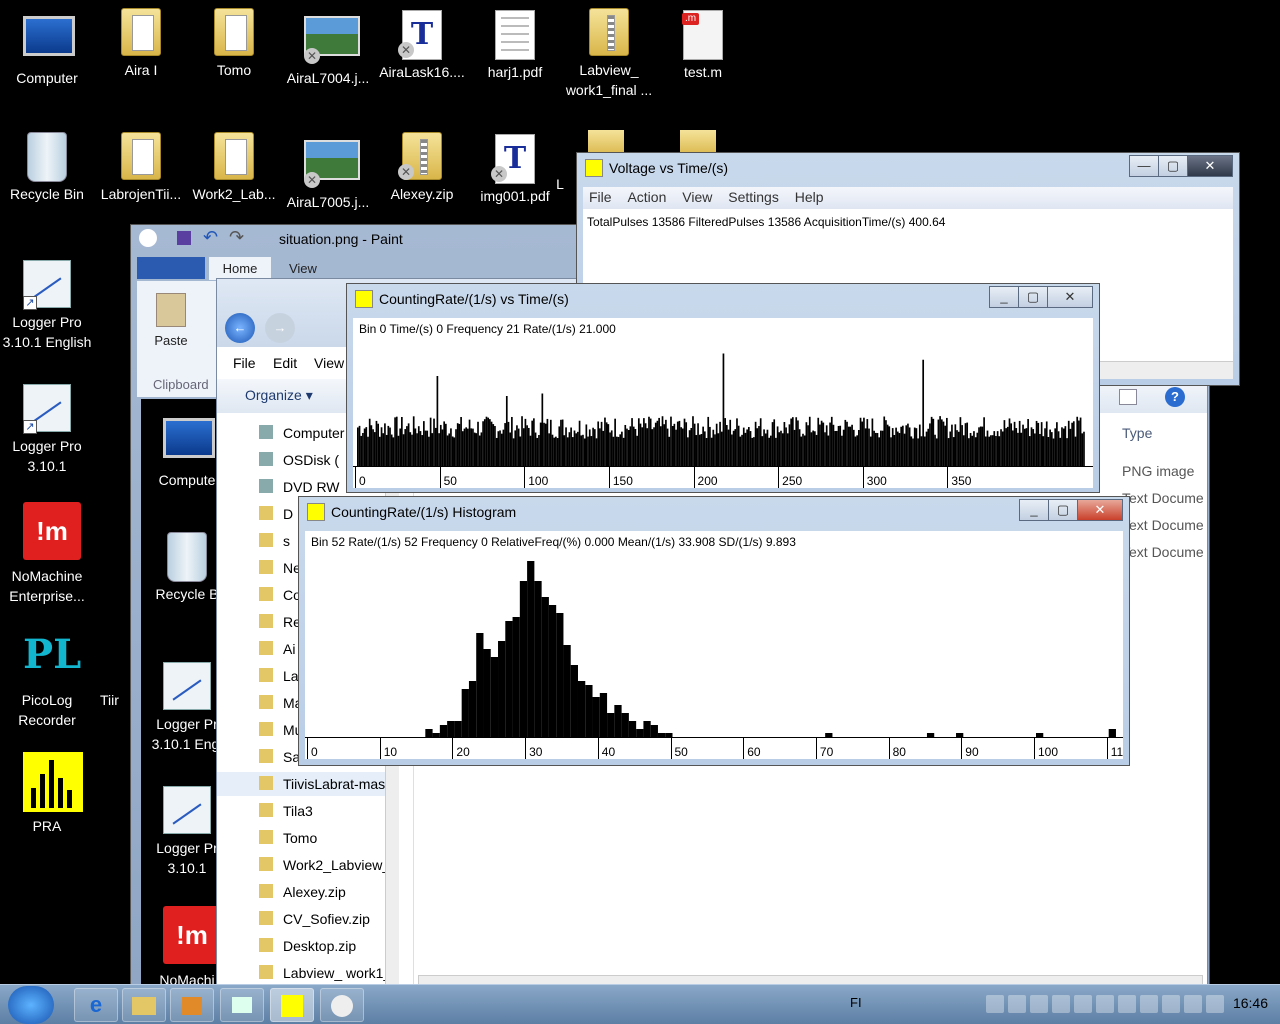  Describe the element at coordinates (301, 865) in the screenshot. I see `nav-item: Work2_Labview_S` at that location.